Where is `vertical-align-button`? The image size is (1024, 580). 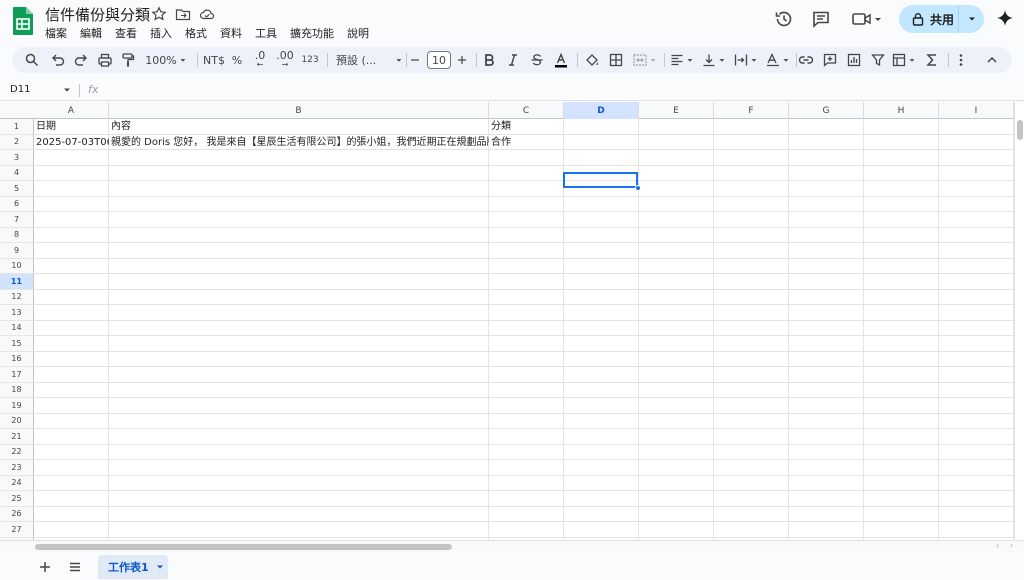 vertical-align-button is located at coordinates (714, 60).